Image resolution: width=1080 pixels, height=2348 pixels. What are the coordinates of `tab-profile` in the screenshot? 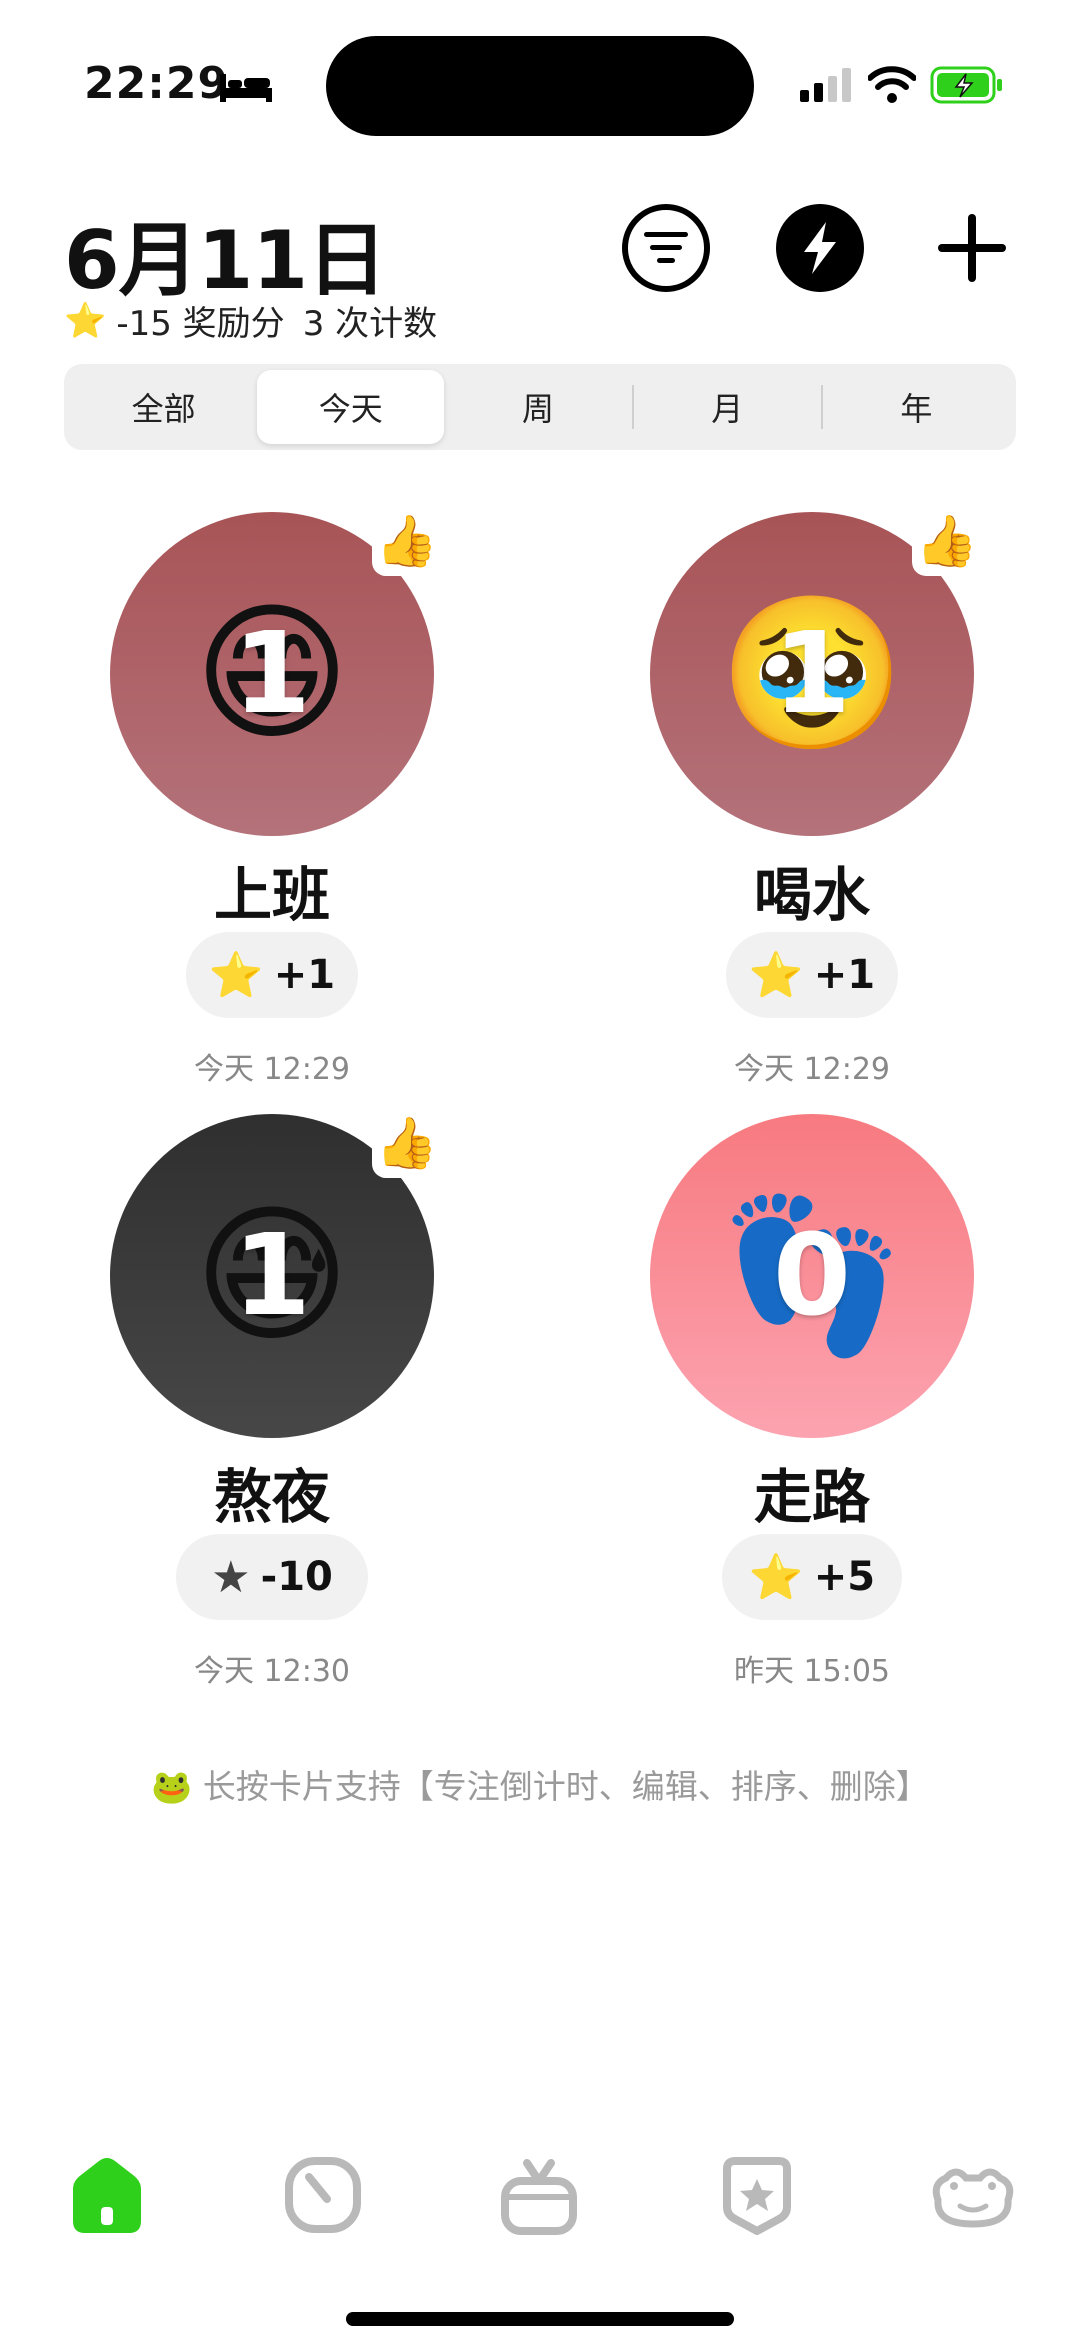 It's located at (973, 2195).